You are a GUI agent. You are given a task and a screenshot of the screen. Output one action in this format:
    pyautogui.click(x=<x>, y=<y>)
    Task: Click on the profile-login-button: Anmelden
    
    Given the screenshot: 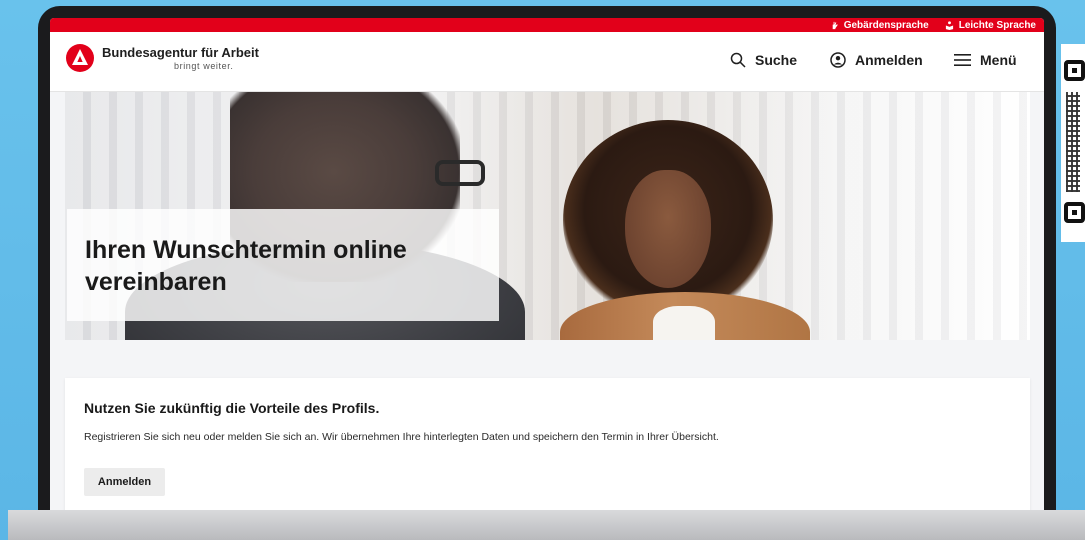 What is the action you would take?
    pyautogui.click(x=124, y=482)
    